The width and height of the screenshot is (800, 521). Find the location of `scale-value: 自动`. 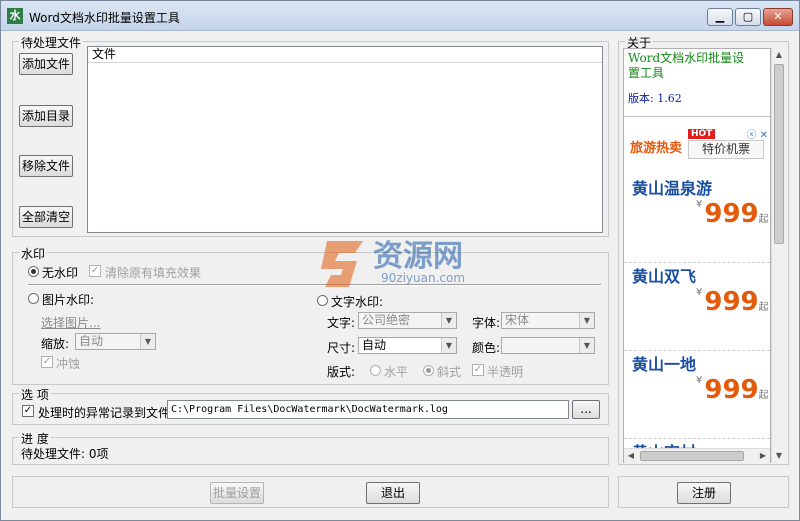

scale-value: 自动 is located at coordinates (91, 341).